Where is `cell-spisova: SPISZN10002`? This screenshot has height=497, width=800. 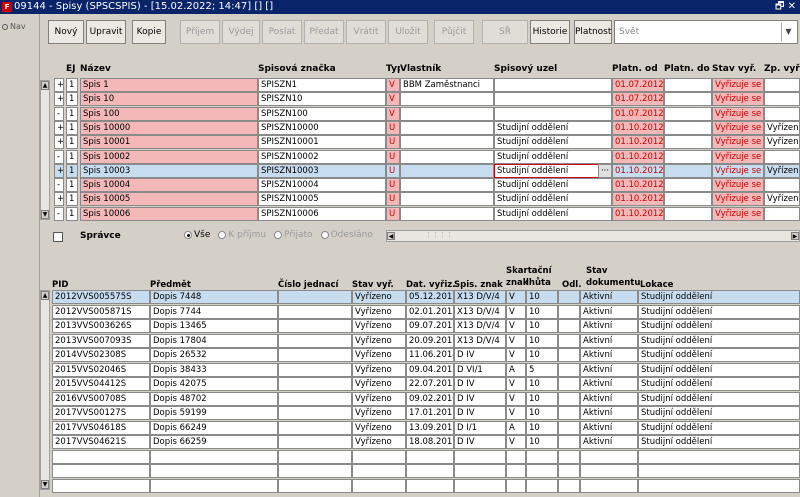 cell-spisova: SPISZN10002 is located at coordinates (322, 156).